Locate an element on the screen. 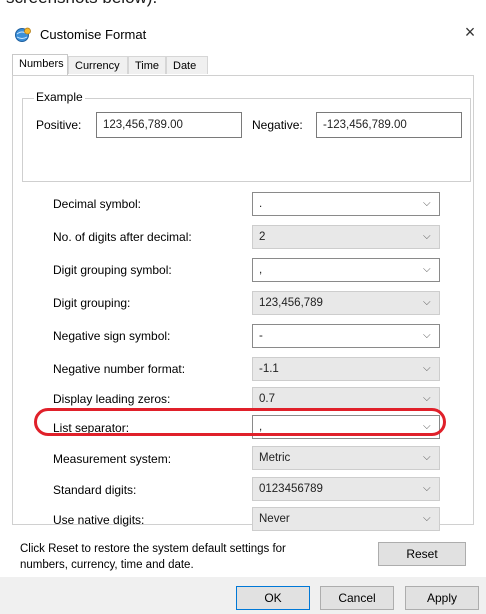 This screenshot has height=614, width=486. reset-button: Reset is located at coordinates (422, 554).